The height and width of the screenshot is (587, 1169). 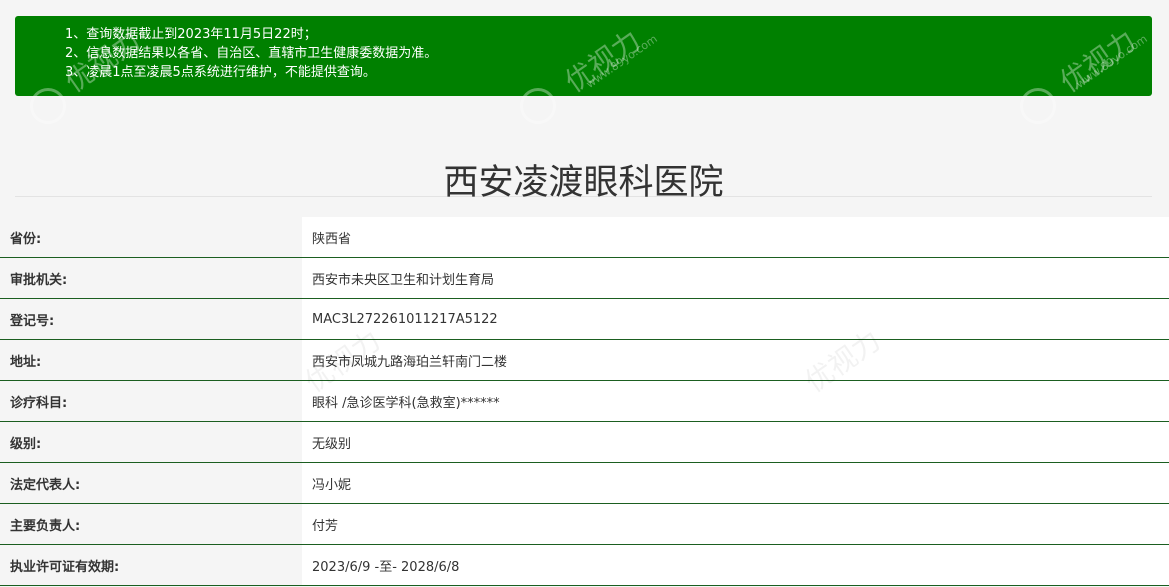 What do you see at coordinates (151, 319) in the screenshot?
I see `row-label: 登记号:` at bounding box center [151, 319].